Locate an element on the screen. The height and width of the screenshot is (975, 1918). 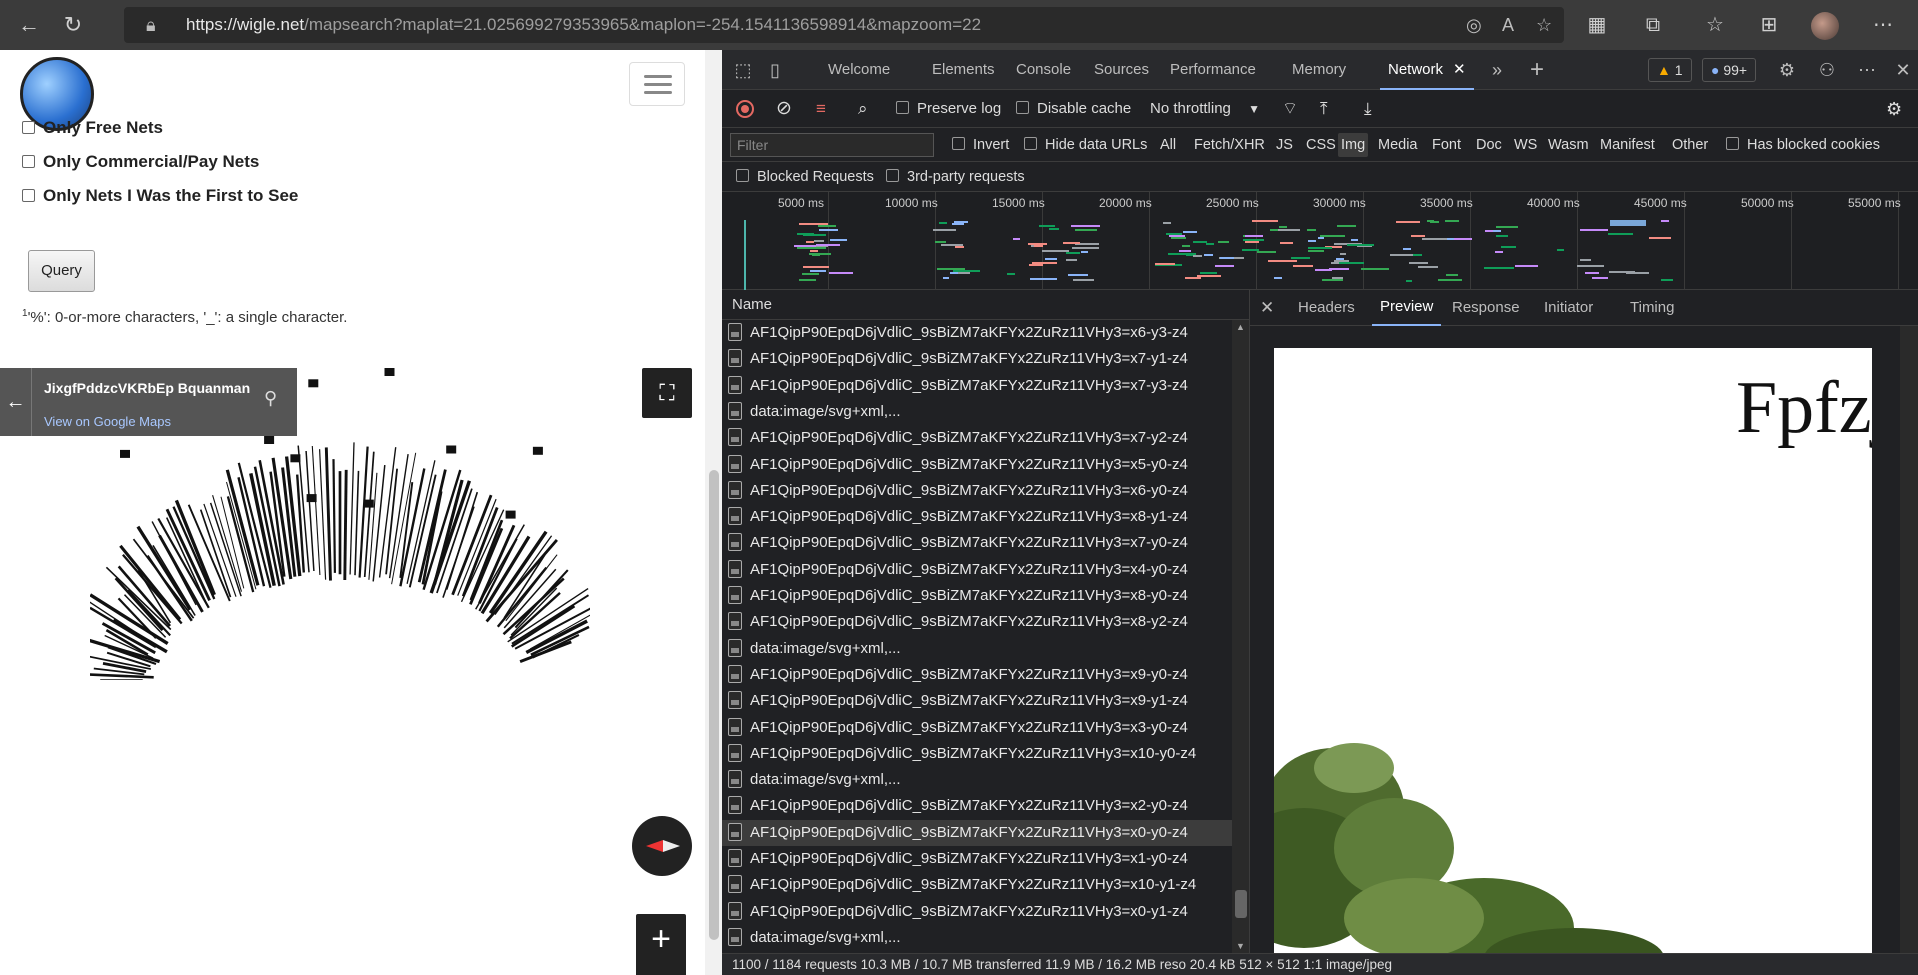
profile-avatar is located at coordinates (1825, 26).